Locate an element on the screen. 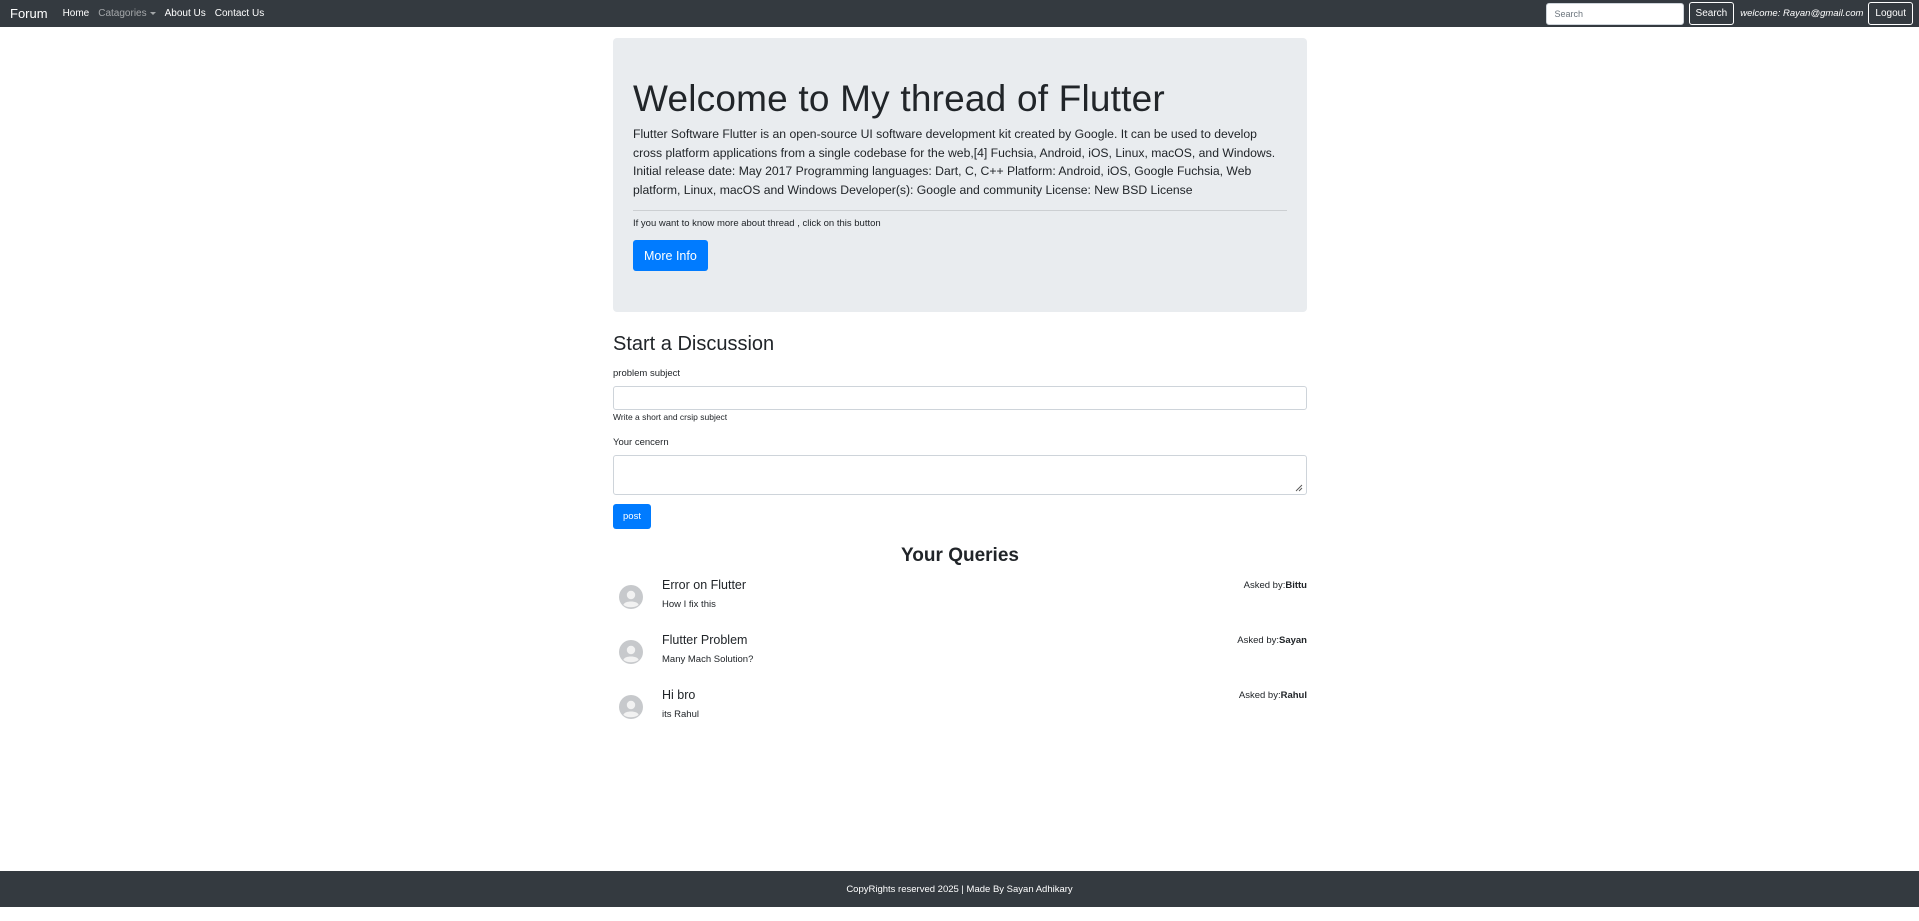  welcome-text: welcome: Rayan@gmail.com is located at coordinates (1802, 13).